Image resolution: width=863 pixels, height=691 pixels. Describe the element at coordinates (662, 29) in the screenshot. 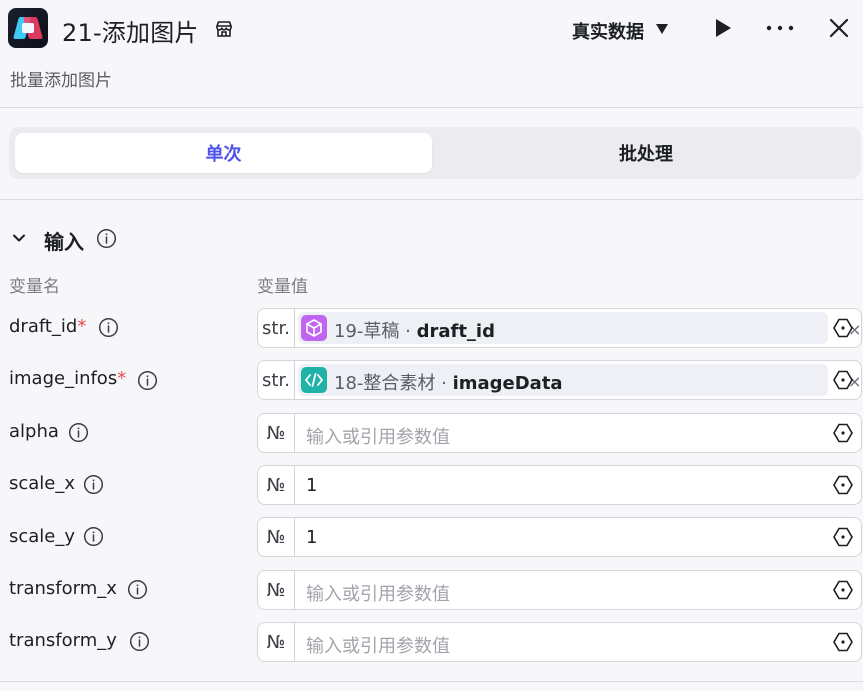

I see `caret-down-icon` at that location.